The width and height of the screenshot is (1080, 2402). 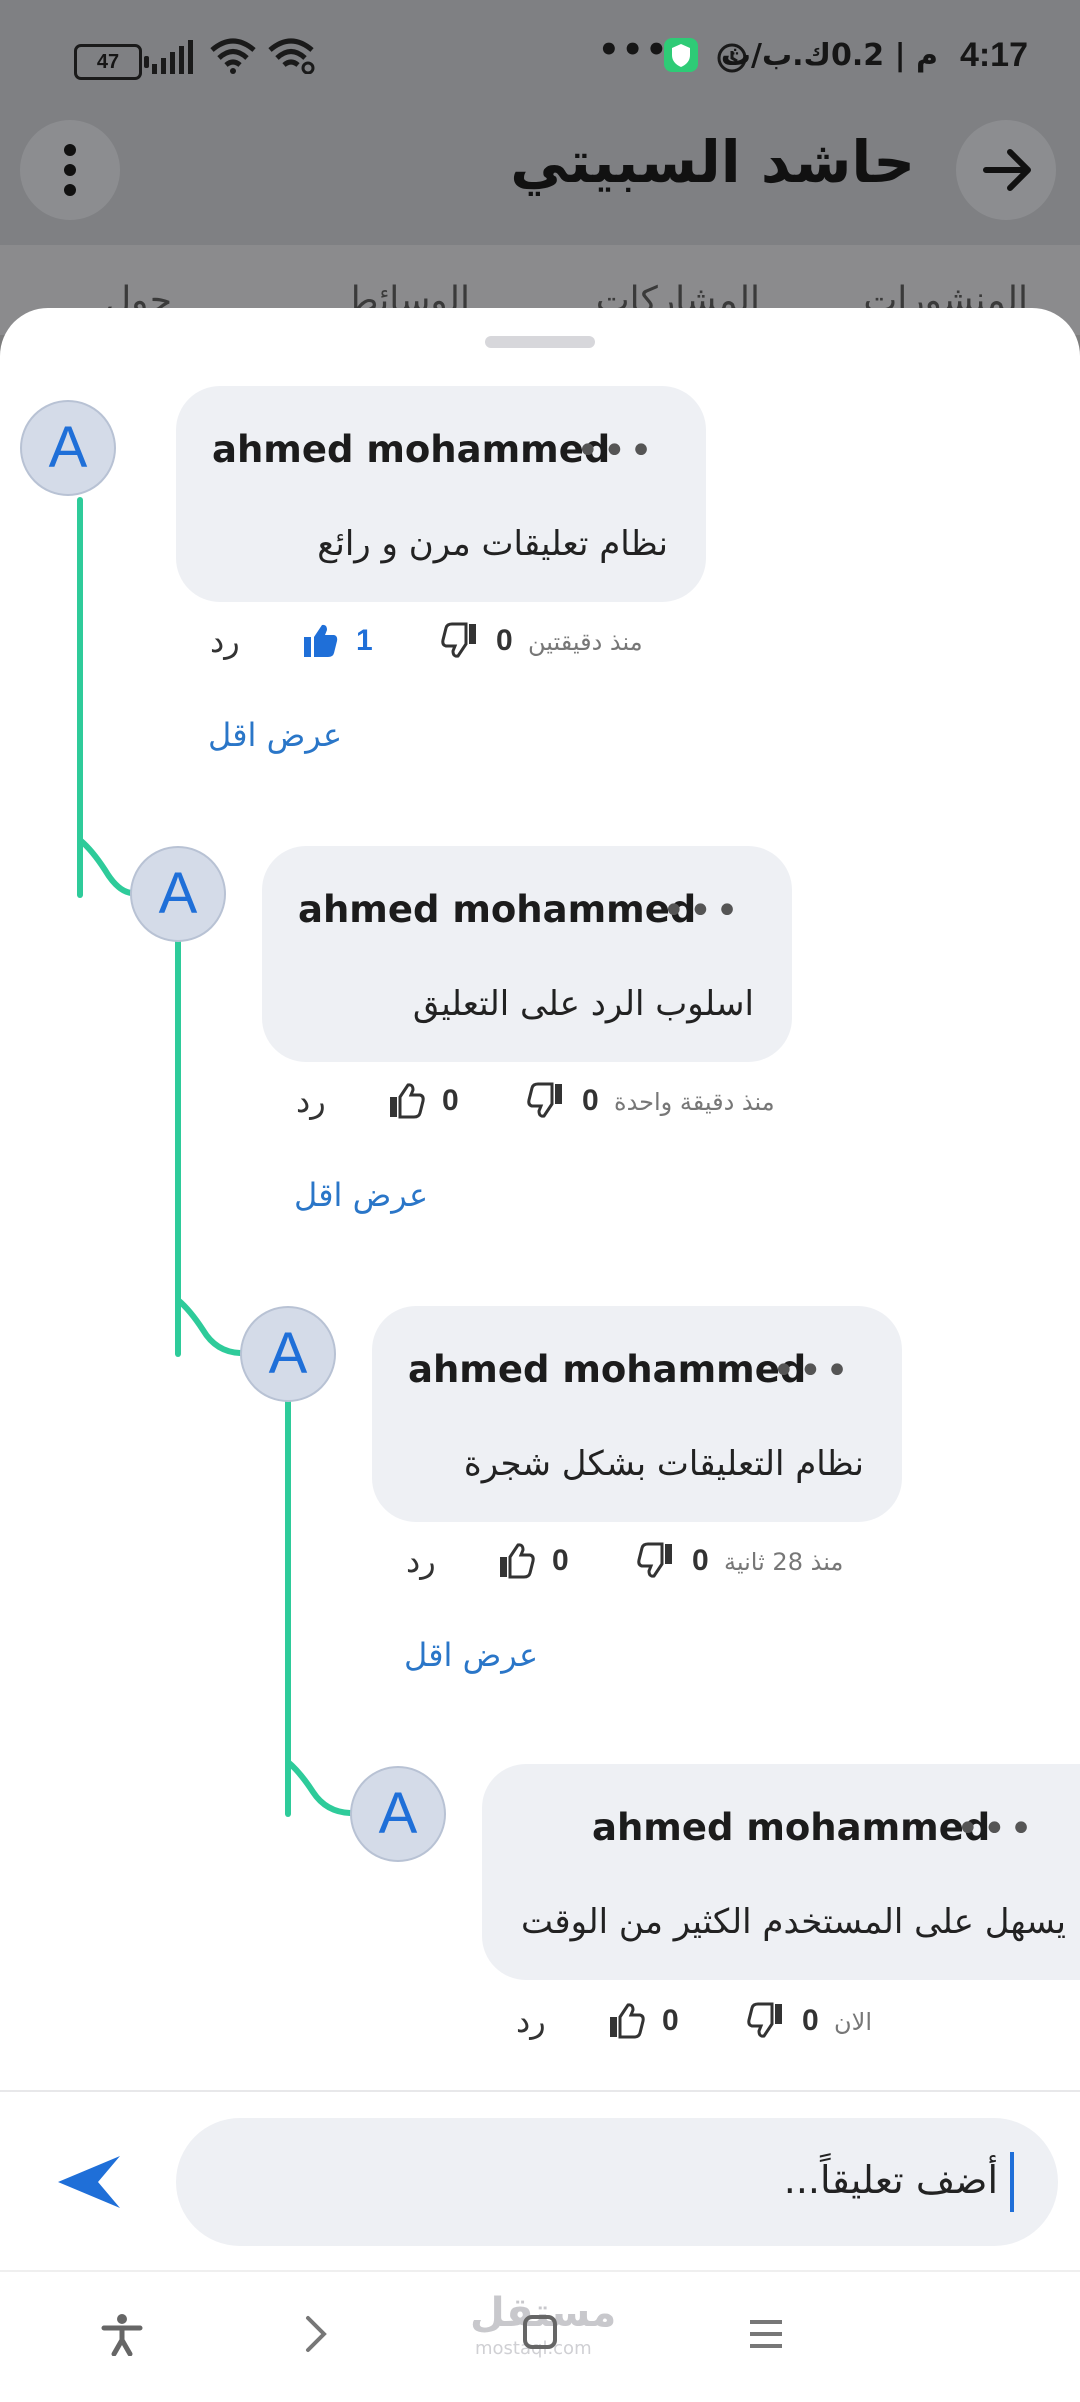 What do you see at coordinates (583, 1004) in the screenshot?
I see `comment-text: اسلوب الرد على التعليق` at bounding box center [583, 1004].